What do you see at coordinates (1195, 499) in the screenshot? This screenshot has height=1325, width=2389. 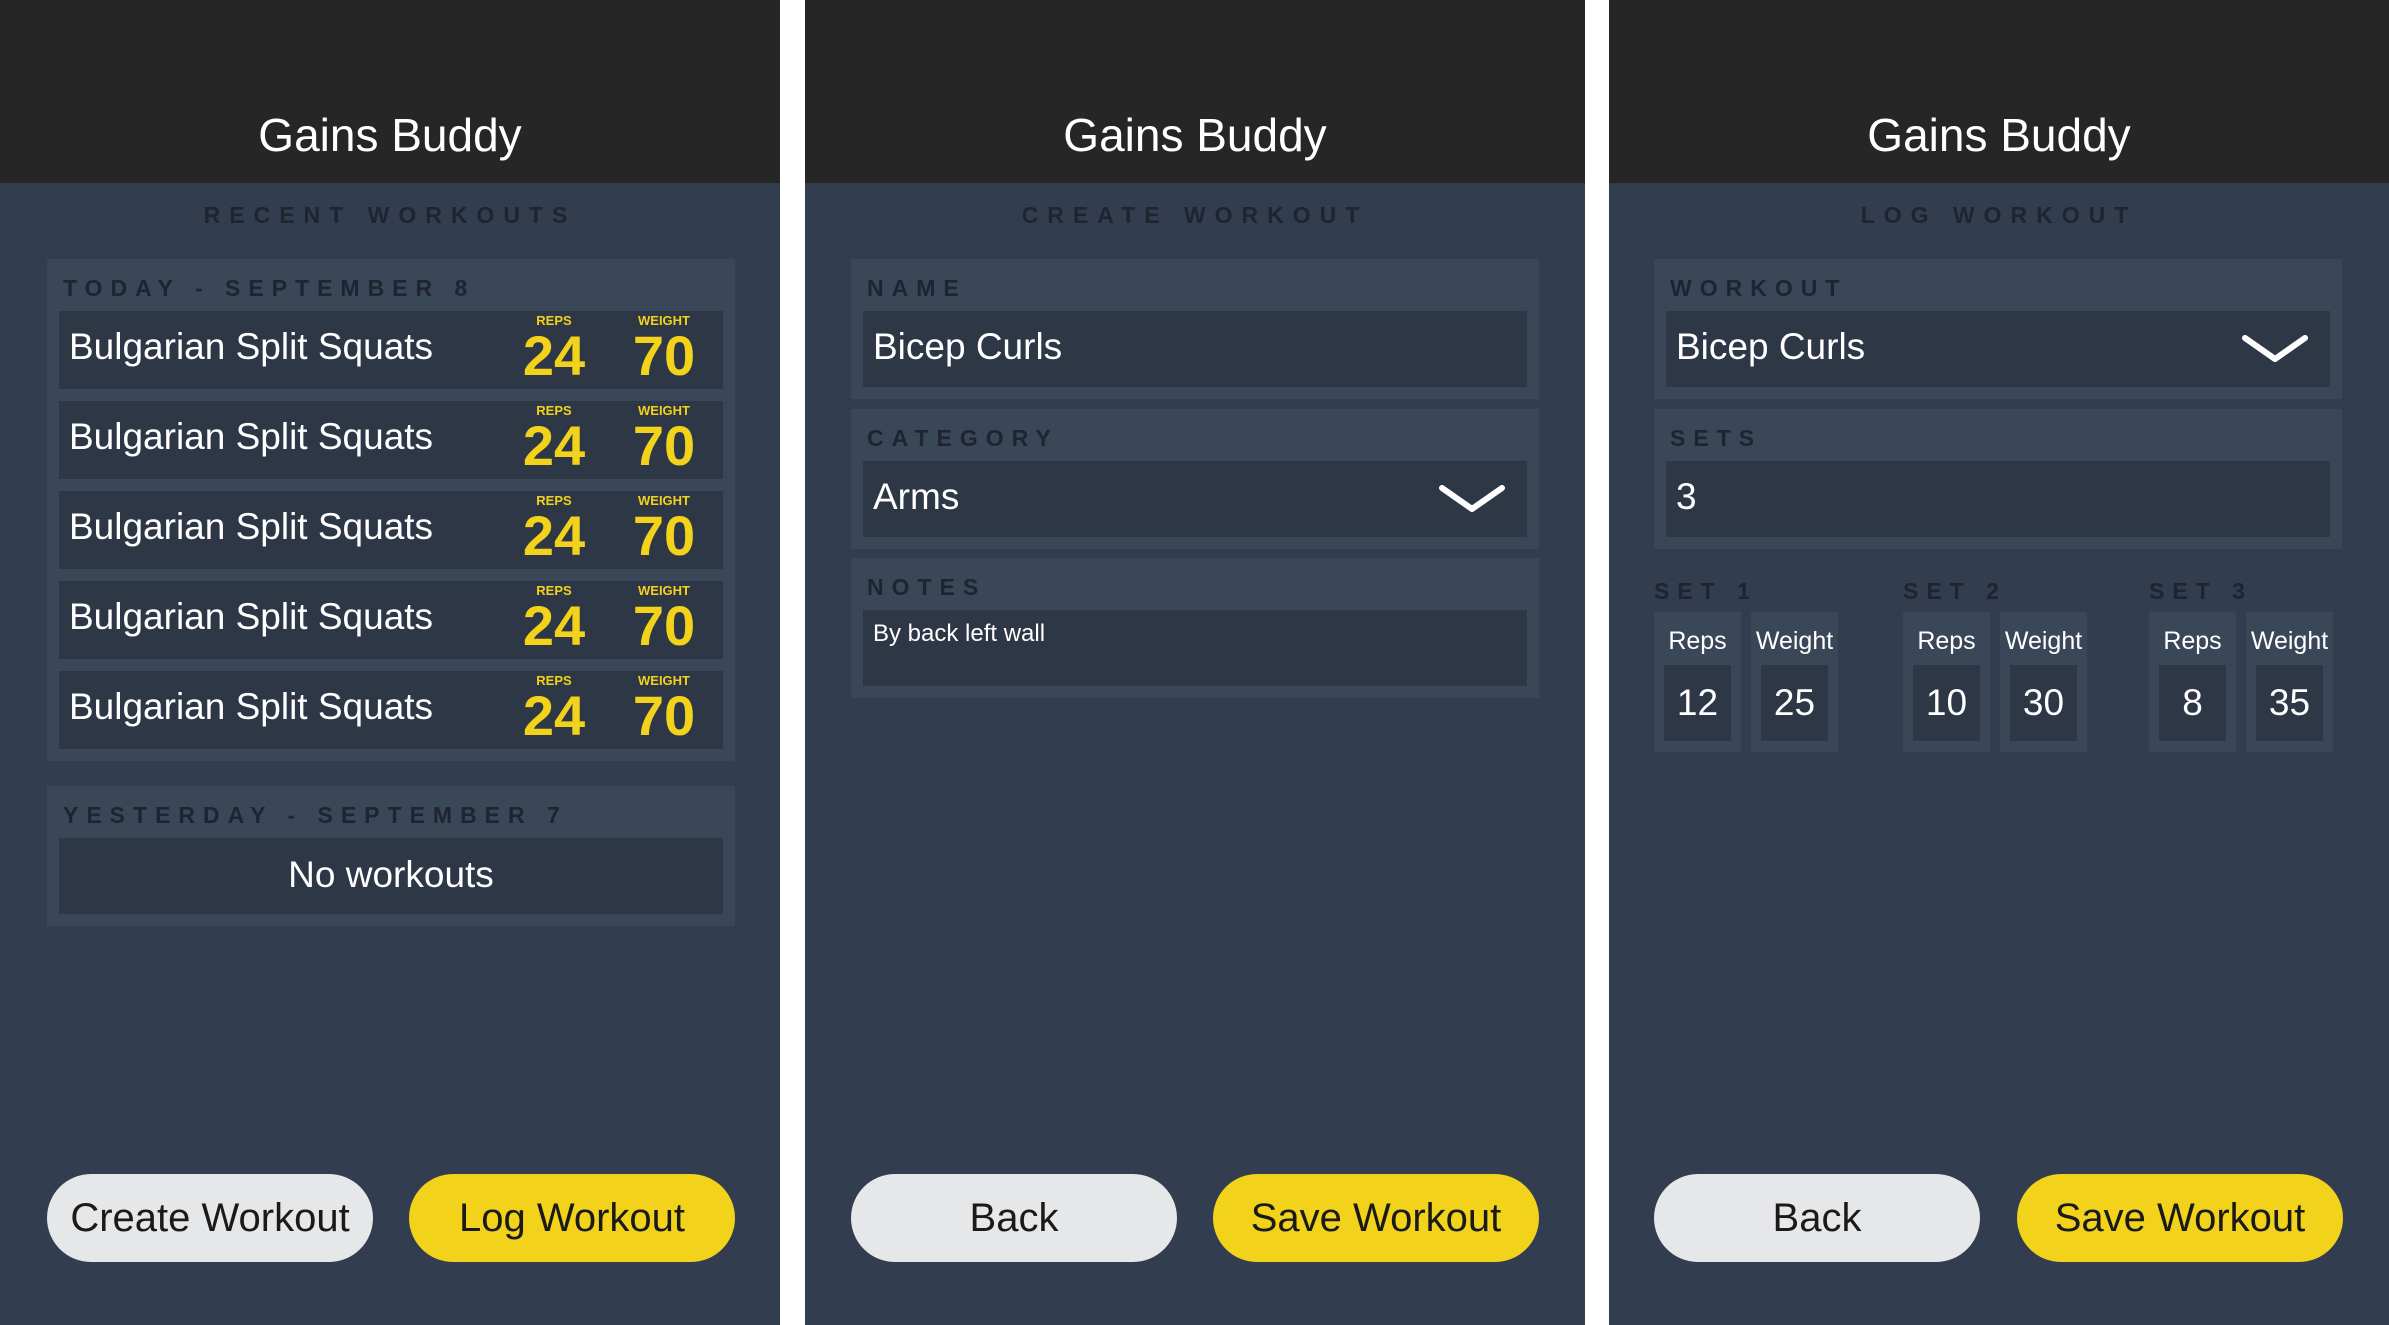 I see `category-select: Arms` at bounding box center [1195, 499].